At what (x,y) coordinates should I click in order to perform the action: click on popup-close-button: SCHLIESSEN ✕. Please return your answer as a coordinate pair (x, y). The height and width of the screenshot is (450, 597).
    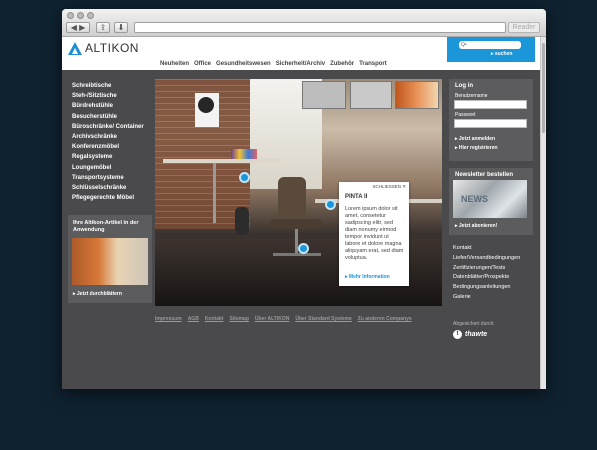
    Looking at the image, I should click on (389, 187).